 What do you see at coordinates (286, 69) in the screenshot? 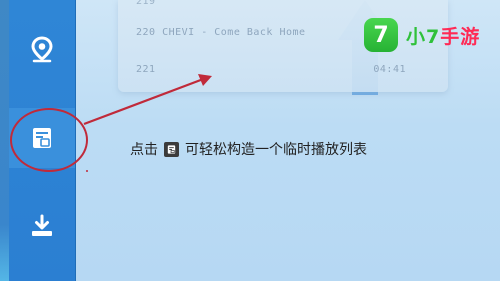
I see `track-row: 221 04:41` at bounding box center [286, 69].